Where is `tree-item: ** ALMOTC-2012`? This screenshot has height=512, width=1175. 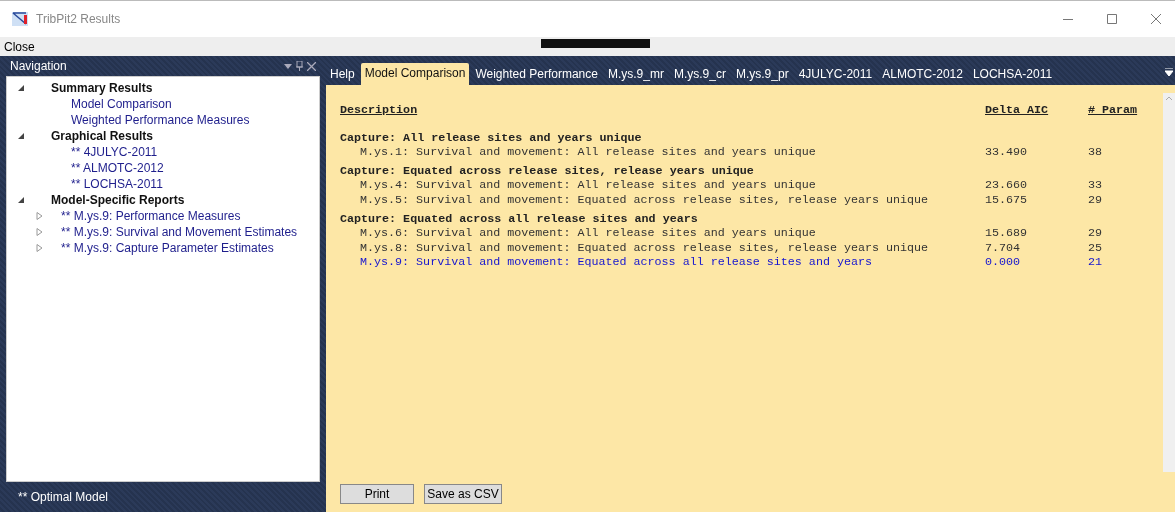
tree-item: ** ALMOTC-2012 is located at coordinates (117, 168).